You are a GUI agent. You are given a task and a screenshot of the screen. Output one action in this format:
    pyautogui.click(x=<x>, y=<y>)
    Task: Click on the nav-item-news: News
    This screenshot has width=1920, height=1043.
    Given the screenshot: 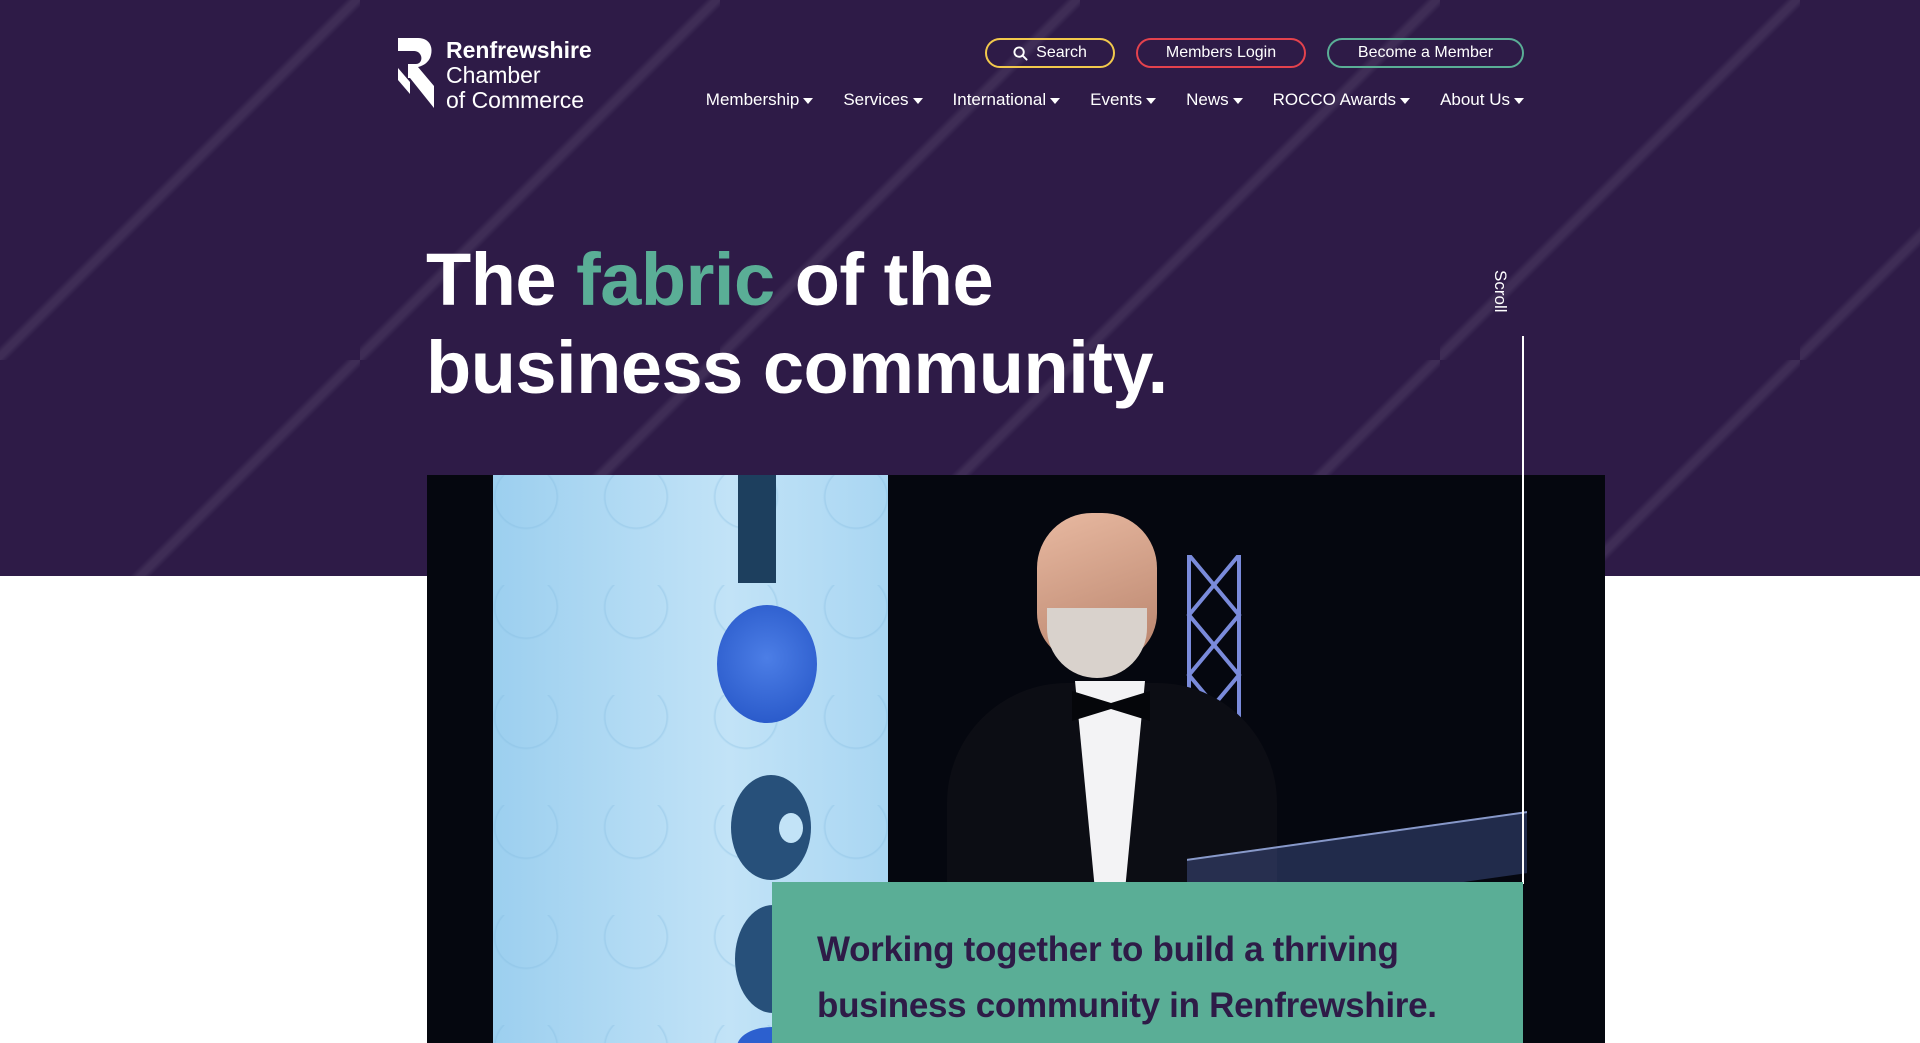 What is the action you would take?
    pyautogui.click(x=1214, y=100)
    